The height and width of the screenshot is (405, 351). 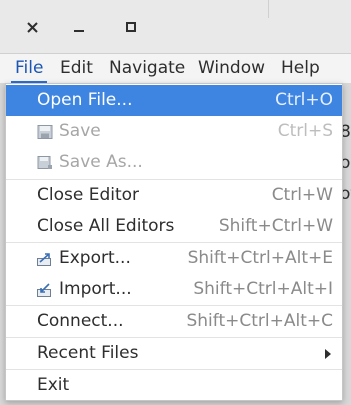 What do you see at coordinates (302, 195) in the screenshot?
I see `menu-item-shortcut: Ctrl+W` at bounding box center [302, 195].